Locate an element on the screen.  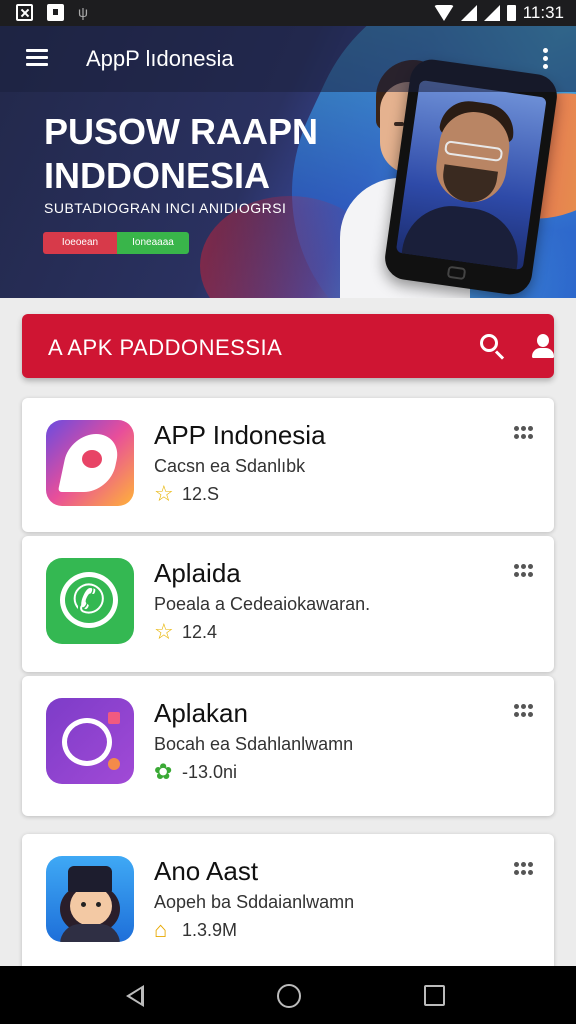
system-nav-bar is located at coordinates (288, 995).